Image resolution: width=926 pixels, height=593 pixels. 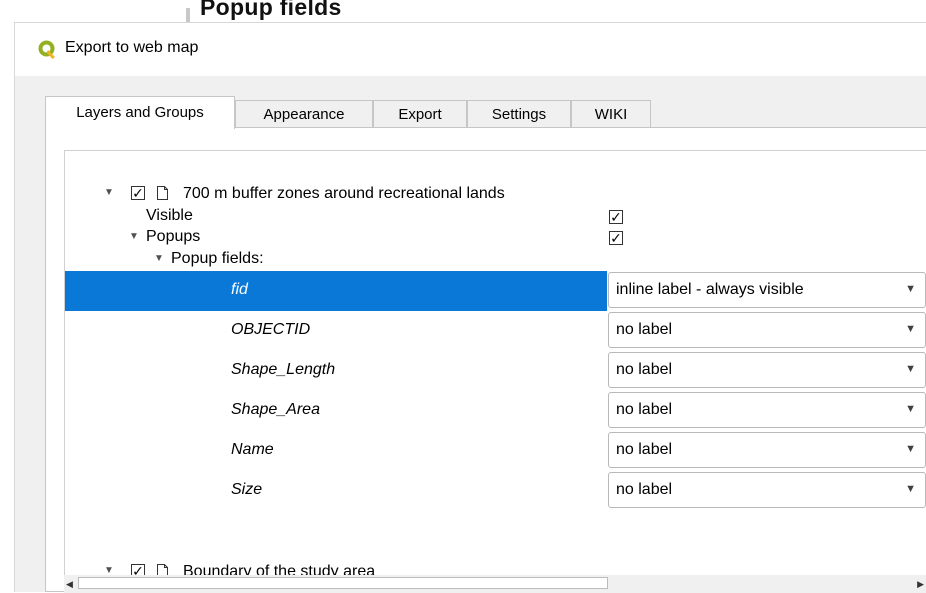 What do you see at coordinates (336, 331) in the screenshot?
I see `field-cell: OBJECTID` at bounding box center [336, 331].